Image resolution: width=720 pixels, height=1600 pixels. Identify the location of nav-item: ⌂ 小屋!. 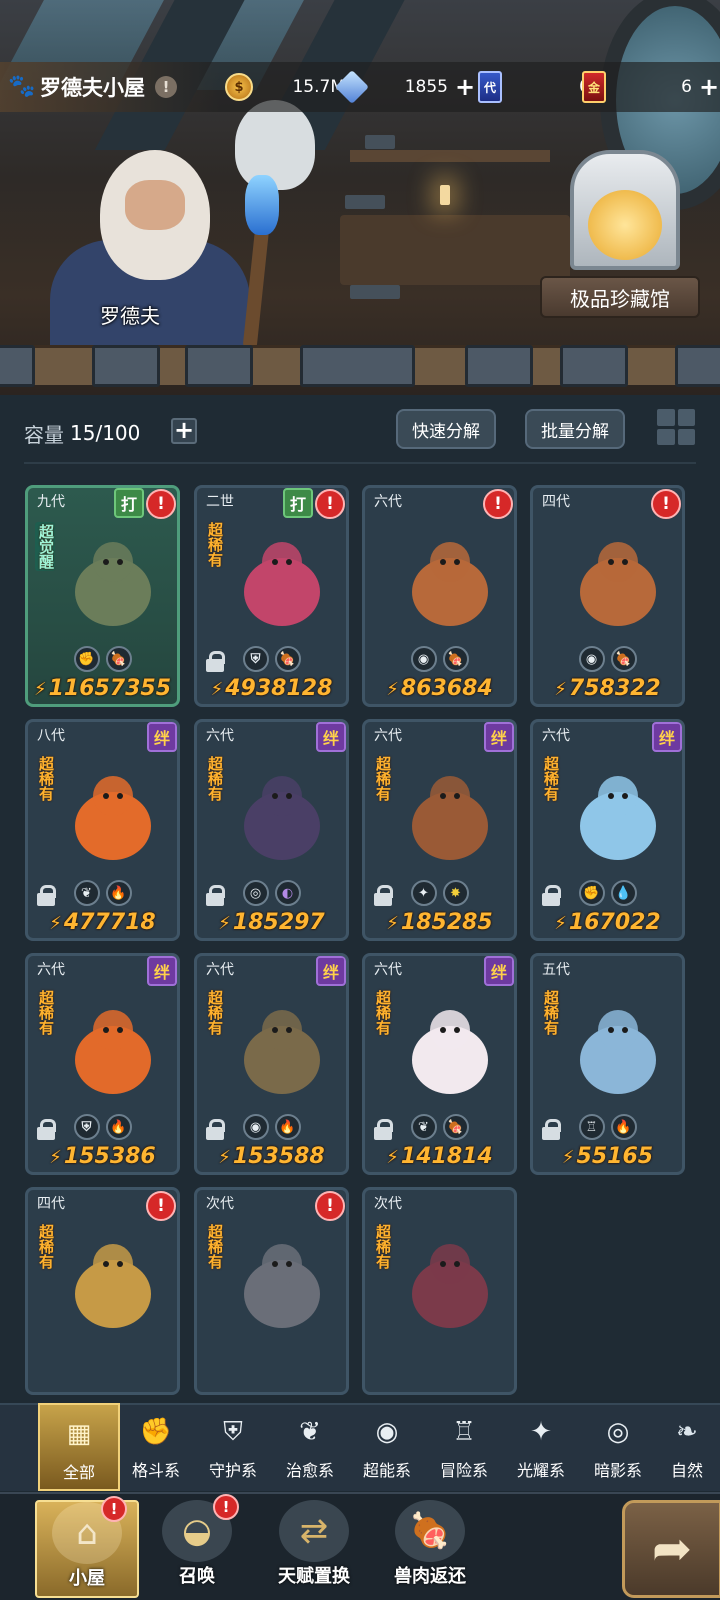
(87, 1547).